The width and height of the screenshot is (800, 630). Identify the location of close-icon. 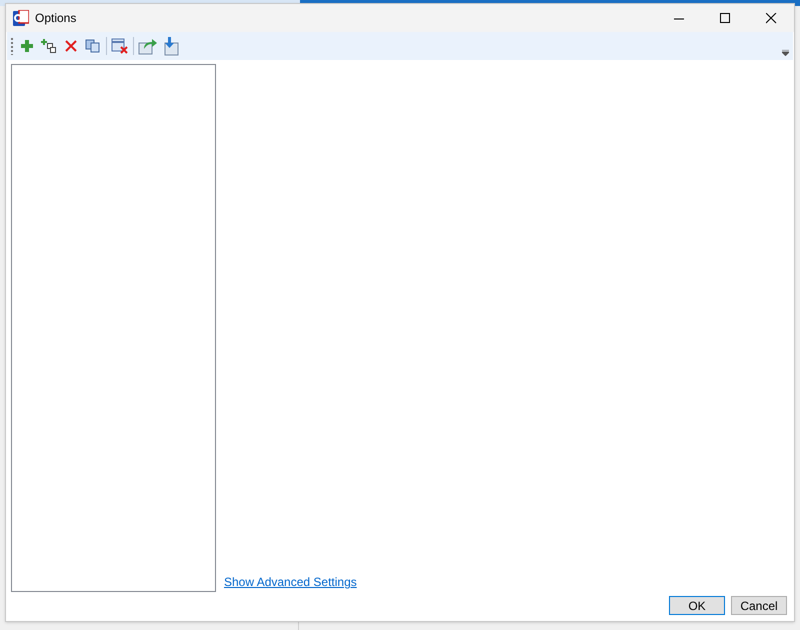
(771, 18).